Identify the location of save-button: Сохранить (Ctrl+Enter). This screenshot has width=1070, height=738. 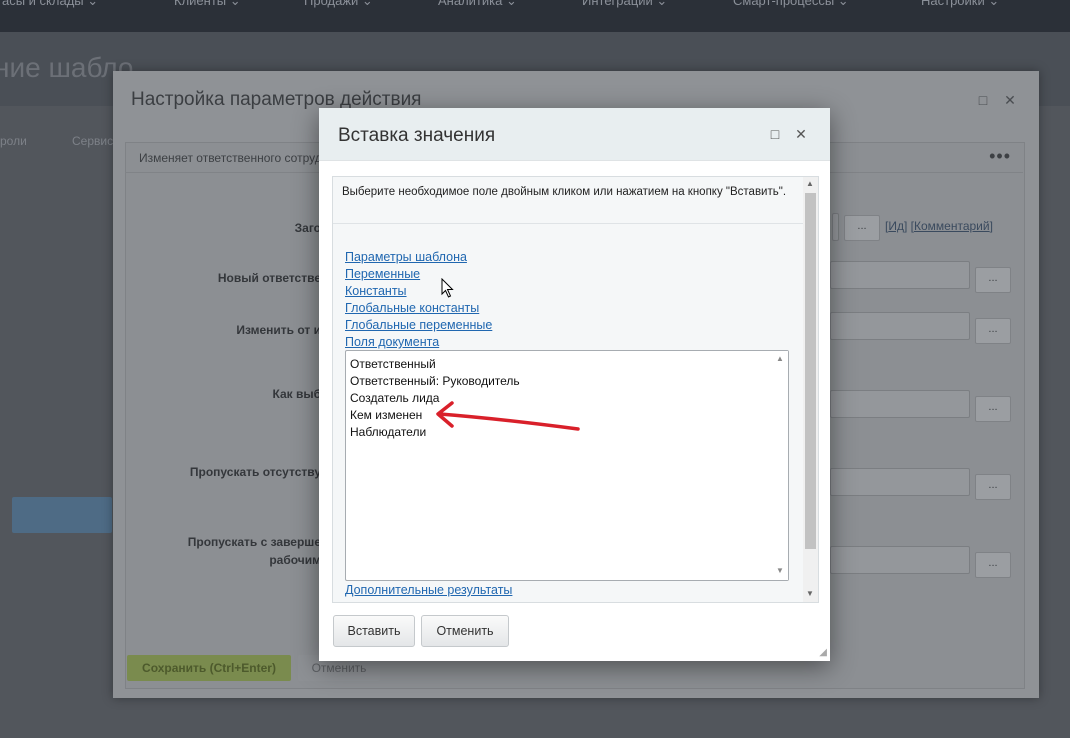
(209, 668).